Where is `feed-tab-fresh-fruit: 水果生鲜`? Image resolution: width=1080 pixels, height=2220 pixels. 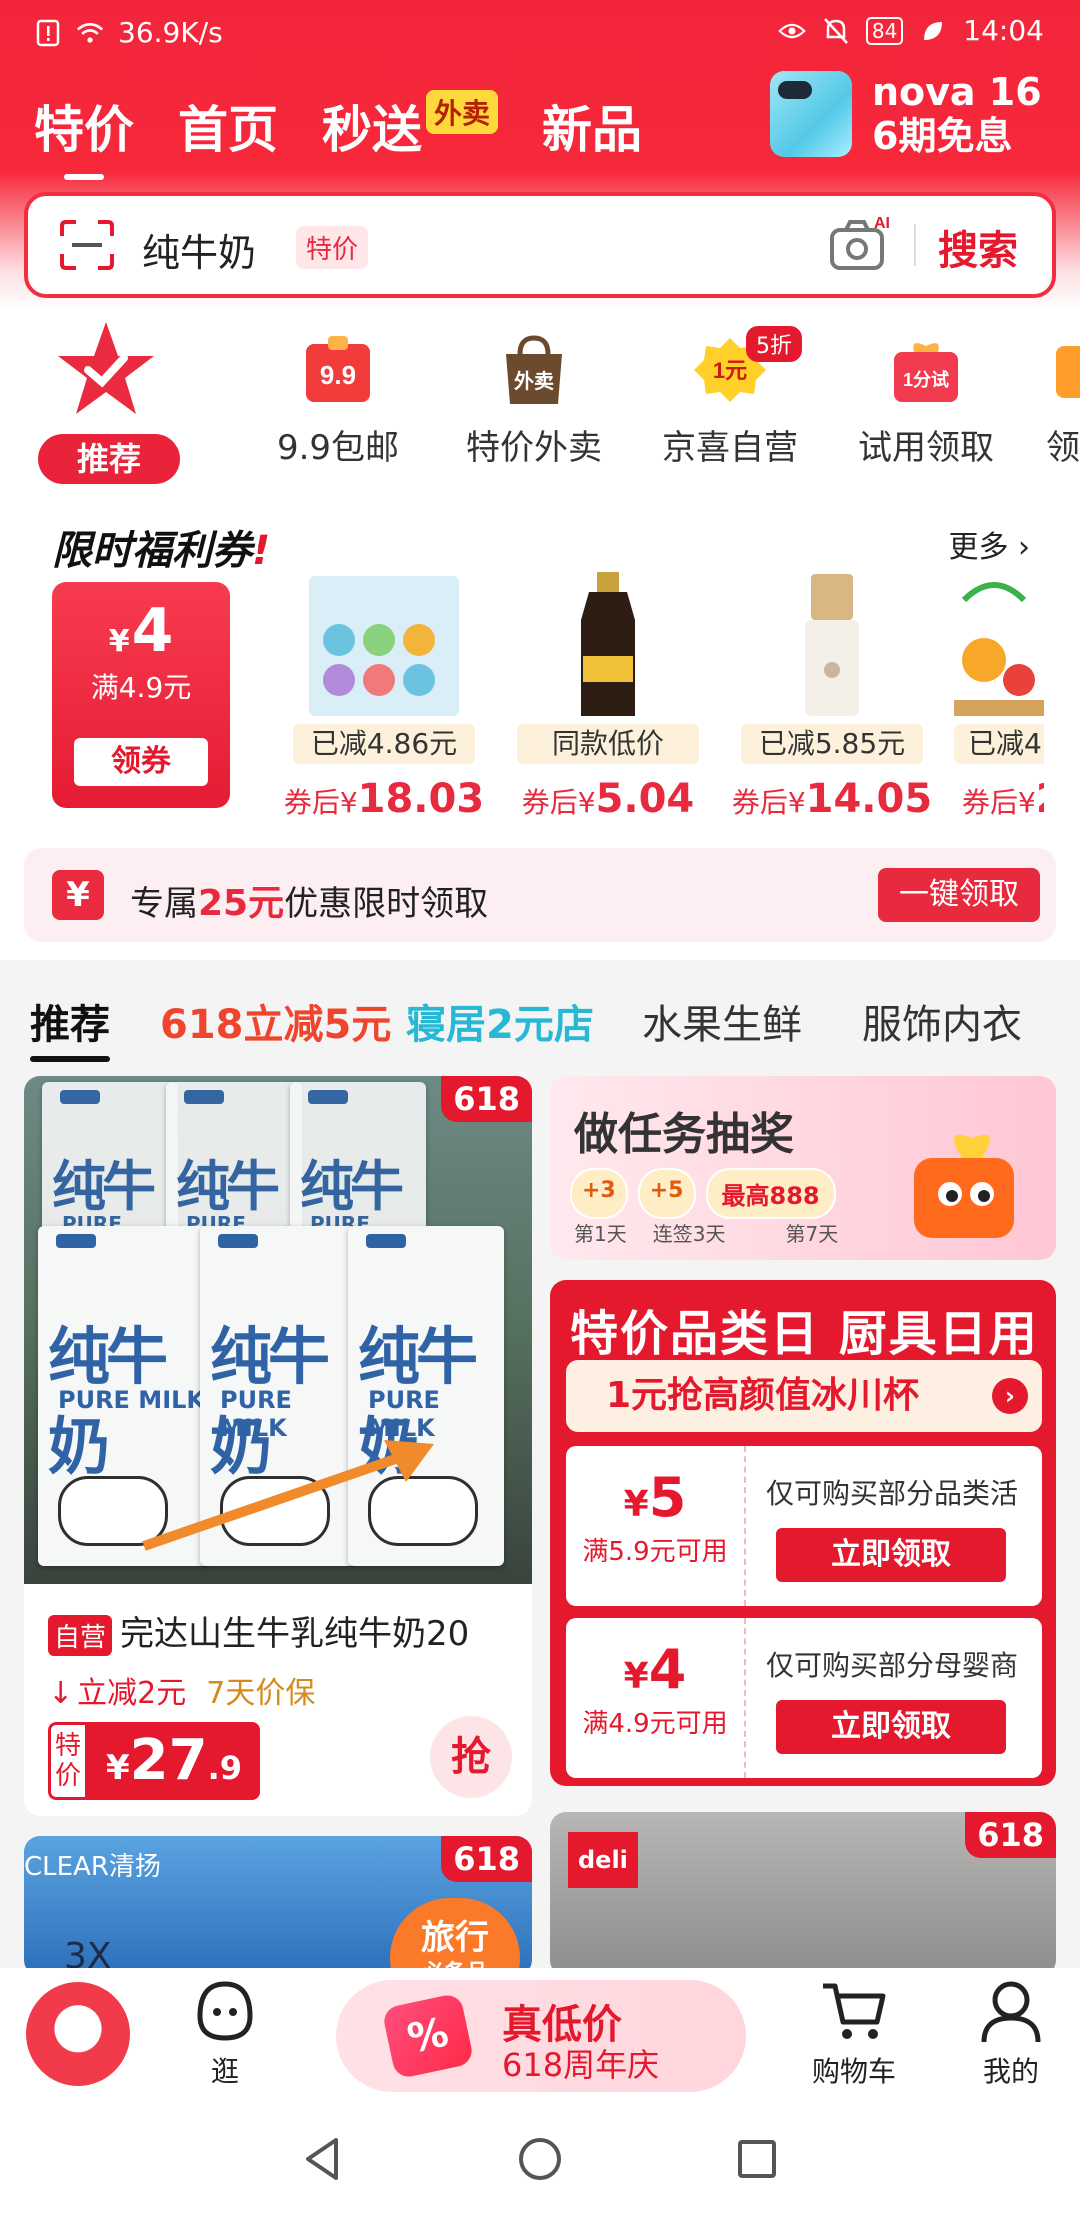 feed-tab-fresh-fruit: 水果生鲜 is located at coordinates (722, 1021).